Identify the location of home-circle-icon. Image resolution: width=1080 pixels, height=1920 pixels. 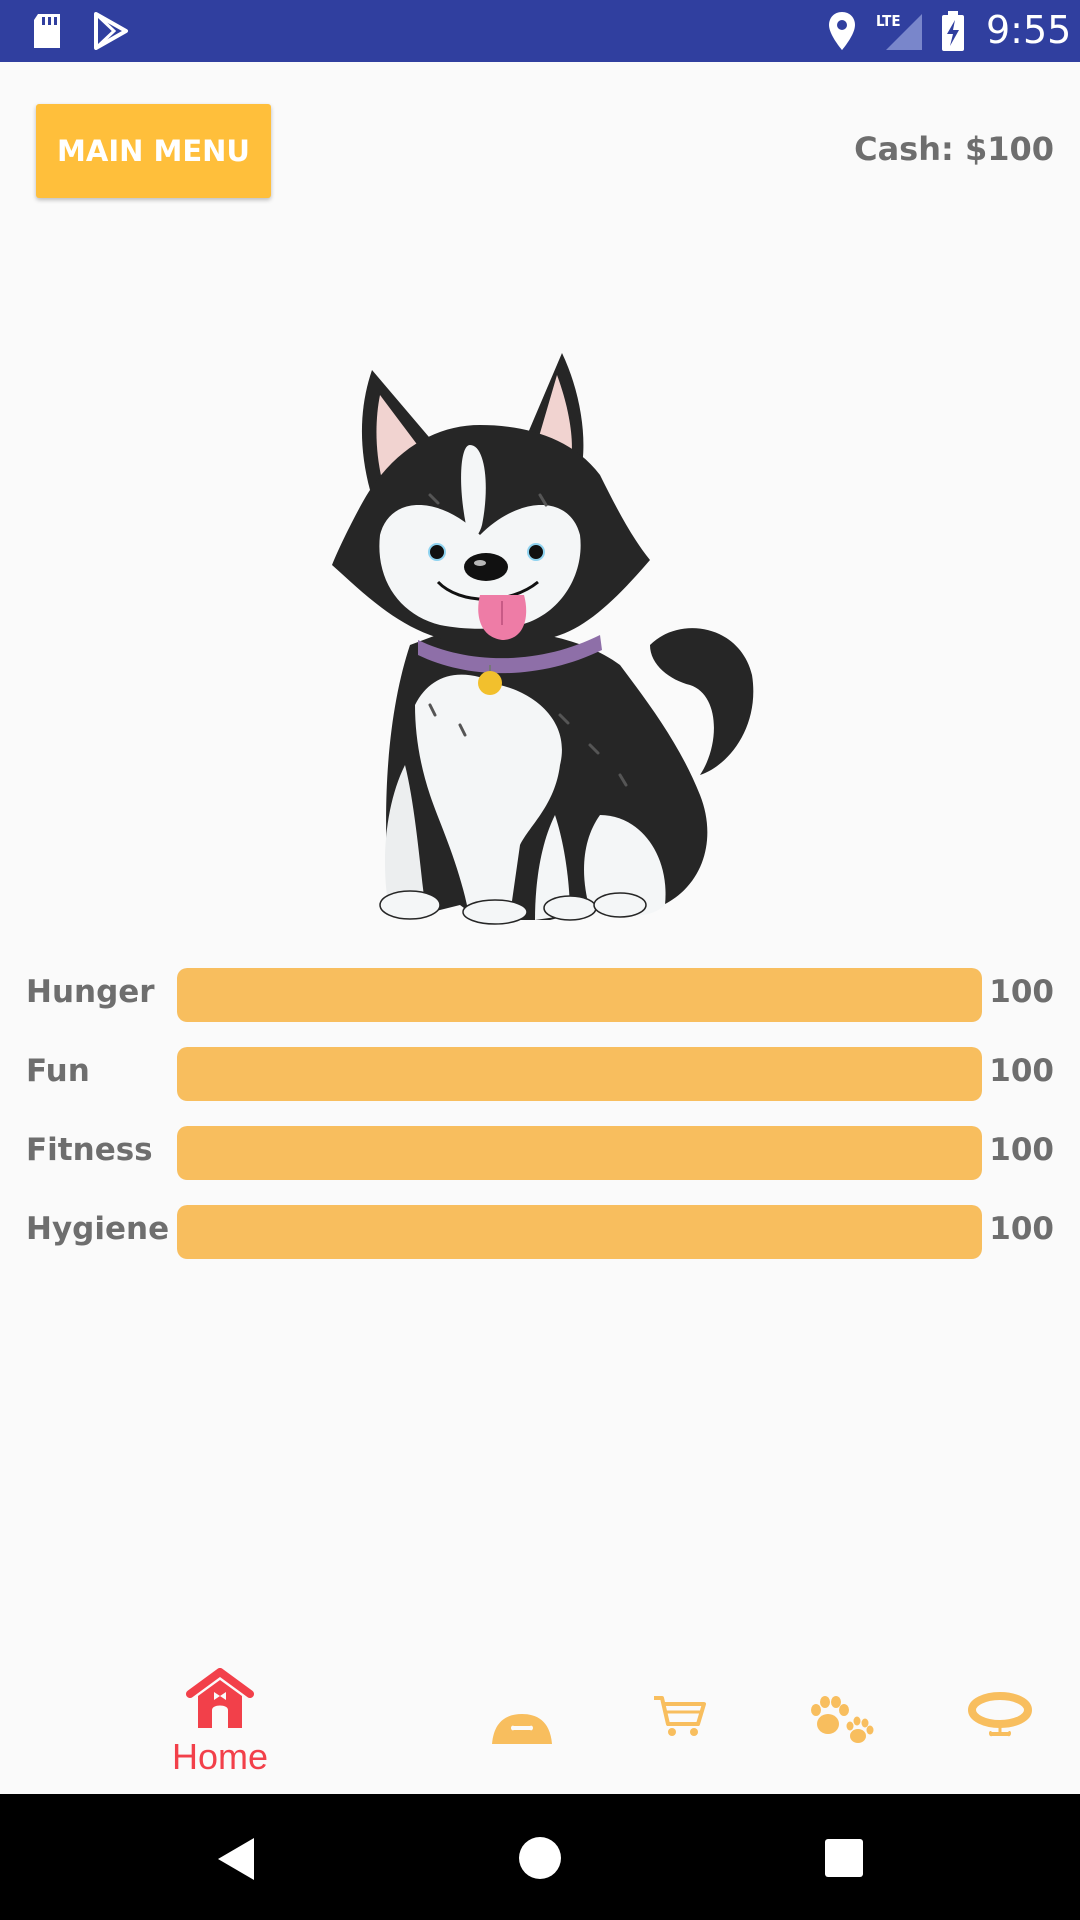
(540, 1858).